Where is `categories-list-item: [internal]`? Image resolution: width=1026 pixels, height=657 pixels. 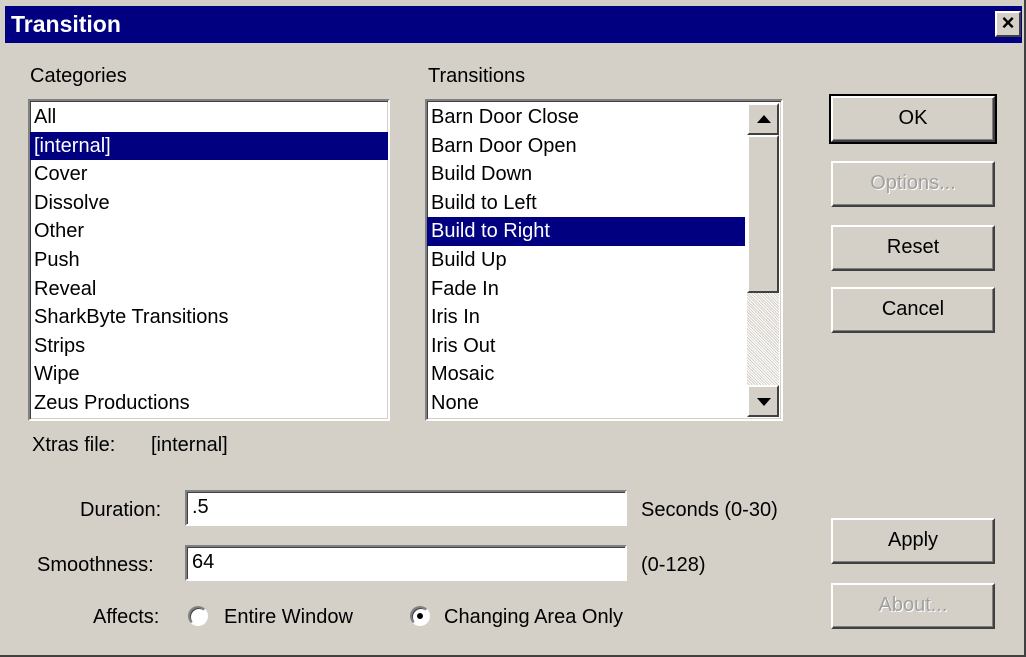 categories-list-item: [internal] is located at coordinates (209, 146).